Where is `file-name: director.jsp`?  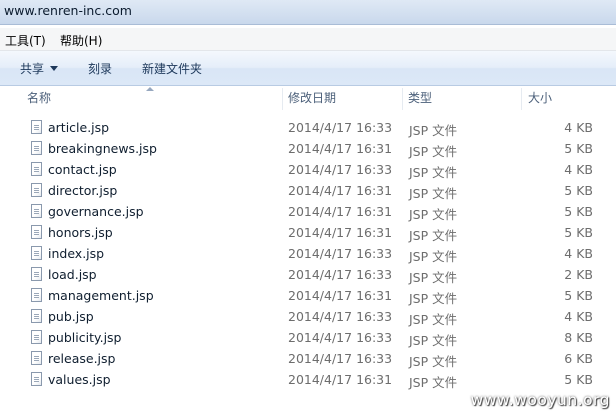
file-name: director.jsp is located at coordinates (83, 190).